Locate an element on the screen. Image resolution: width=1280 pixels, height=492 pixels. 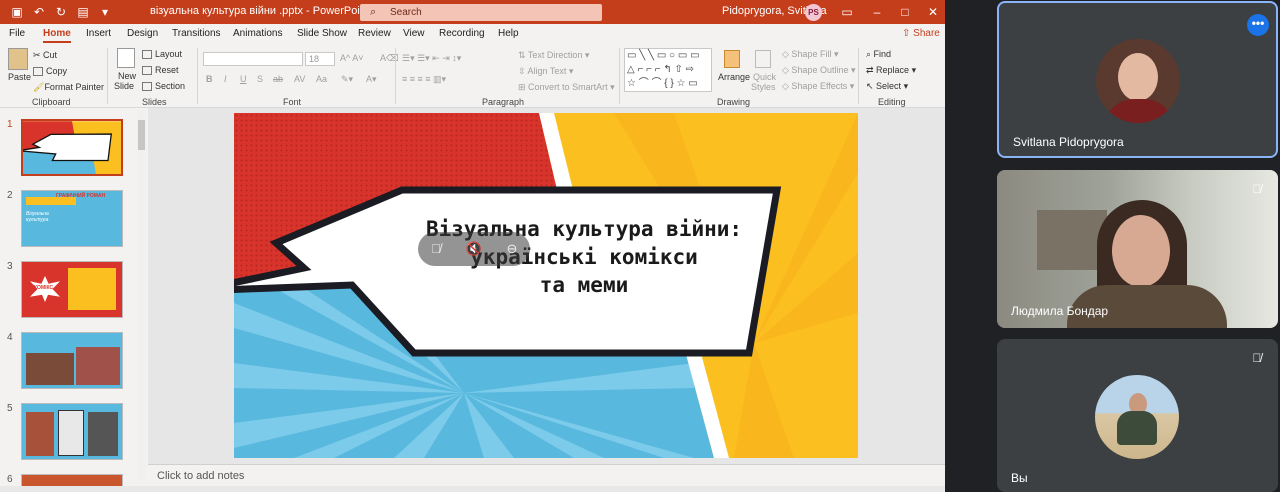
shape-effects-button: ◇ Shape Effects ▾ is located at coordinates (818, 86).